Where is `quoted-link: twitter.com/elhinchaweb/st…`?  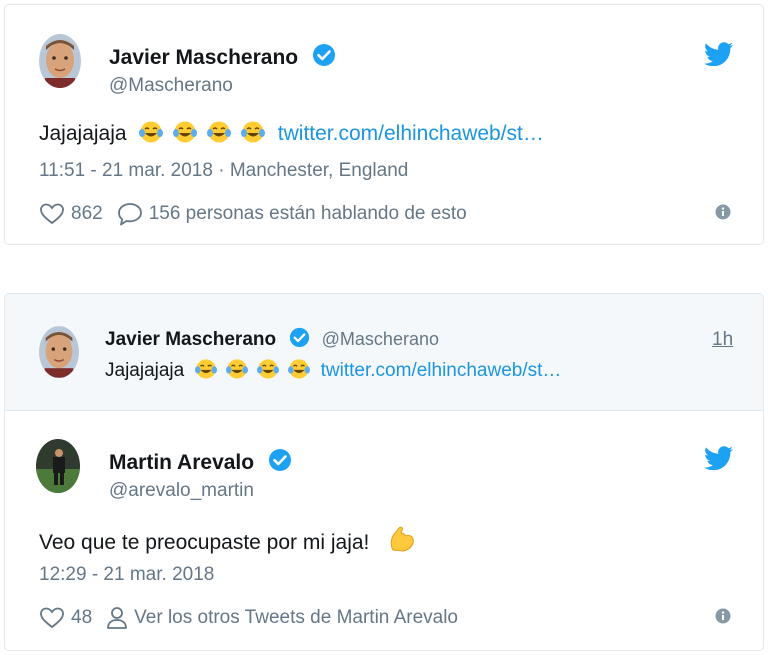 quoted-link: twitter.com/elhinchaweb/st… is located at coordinates (441, 370).